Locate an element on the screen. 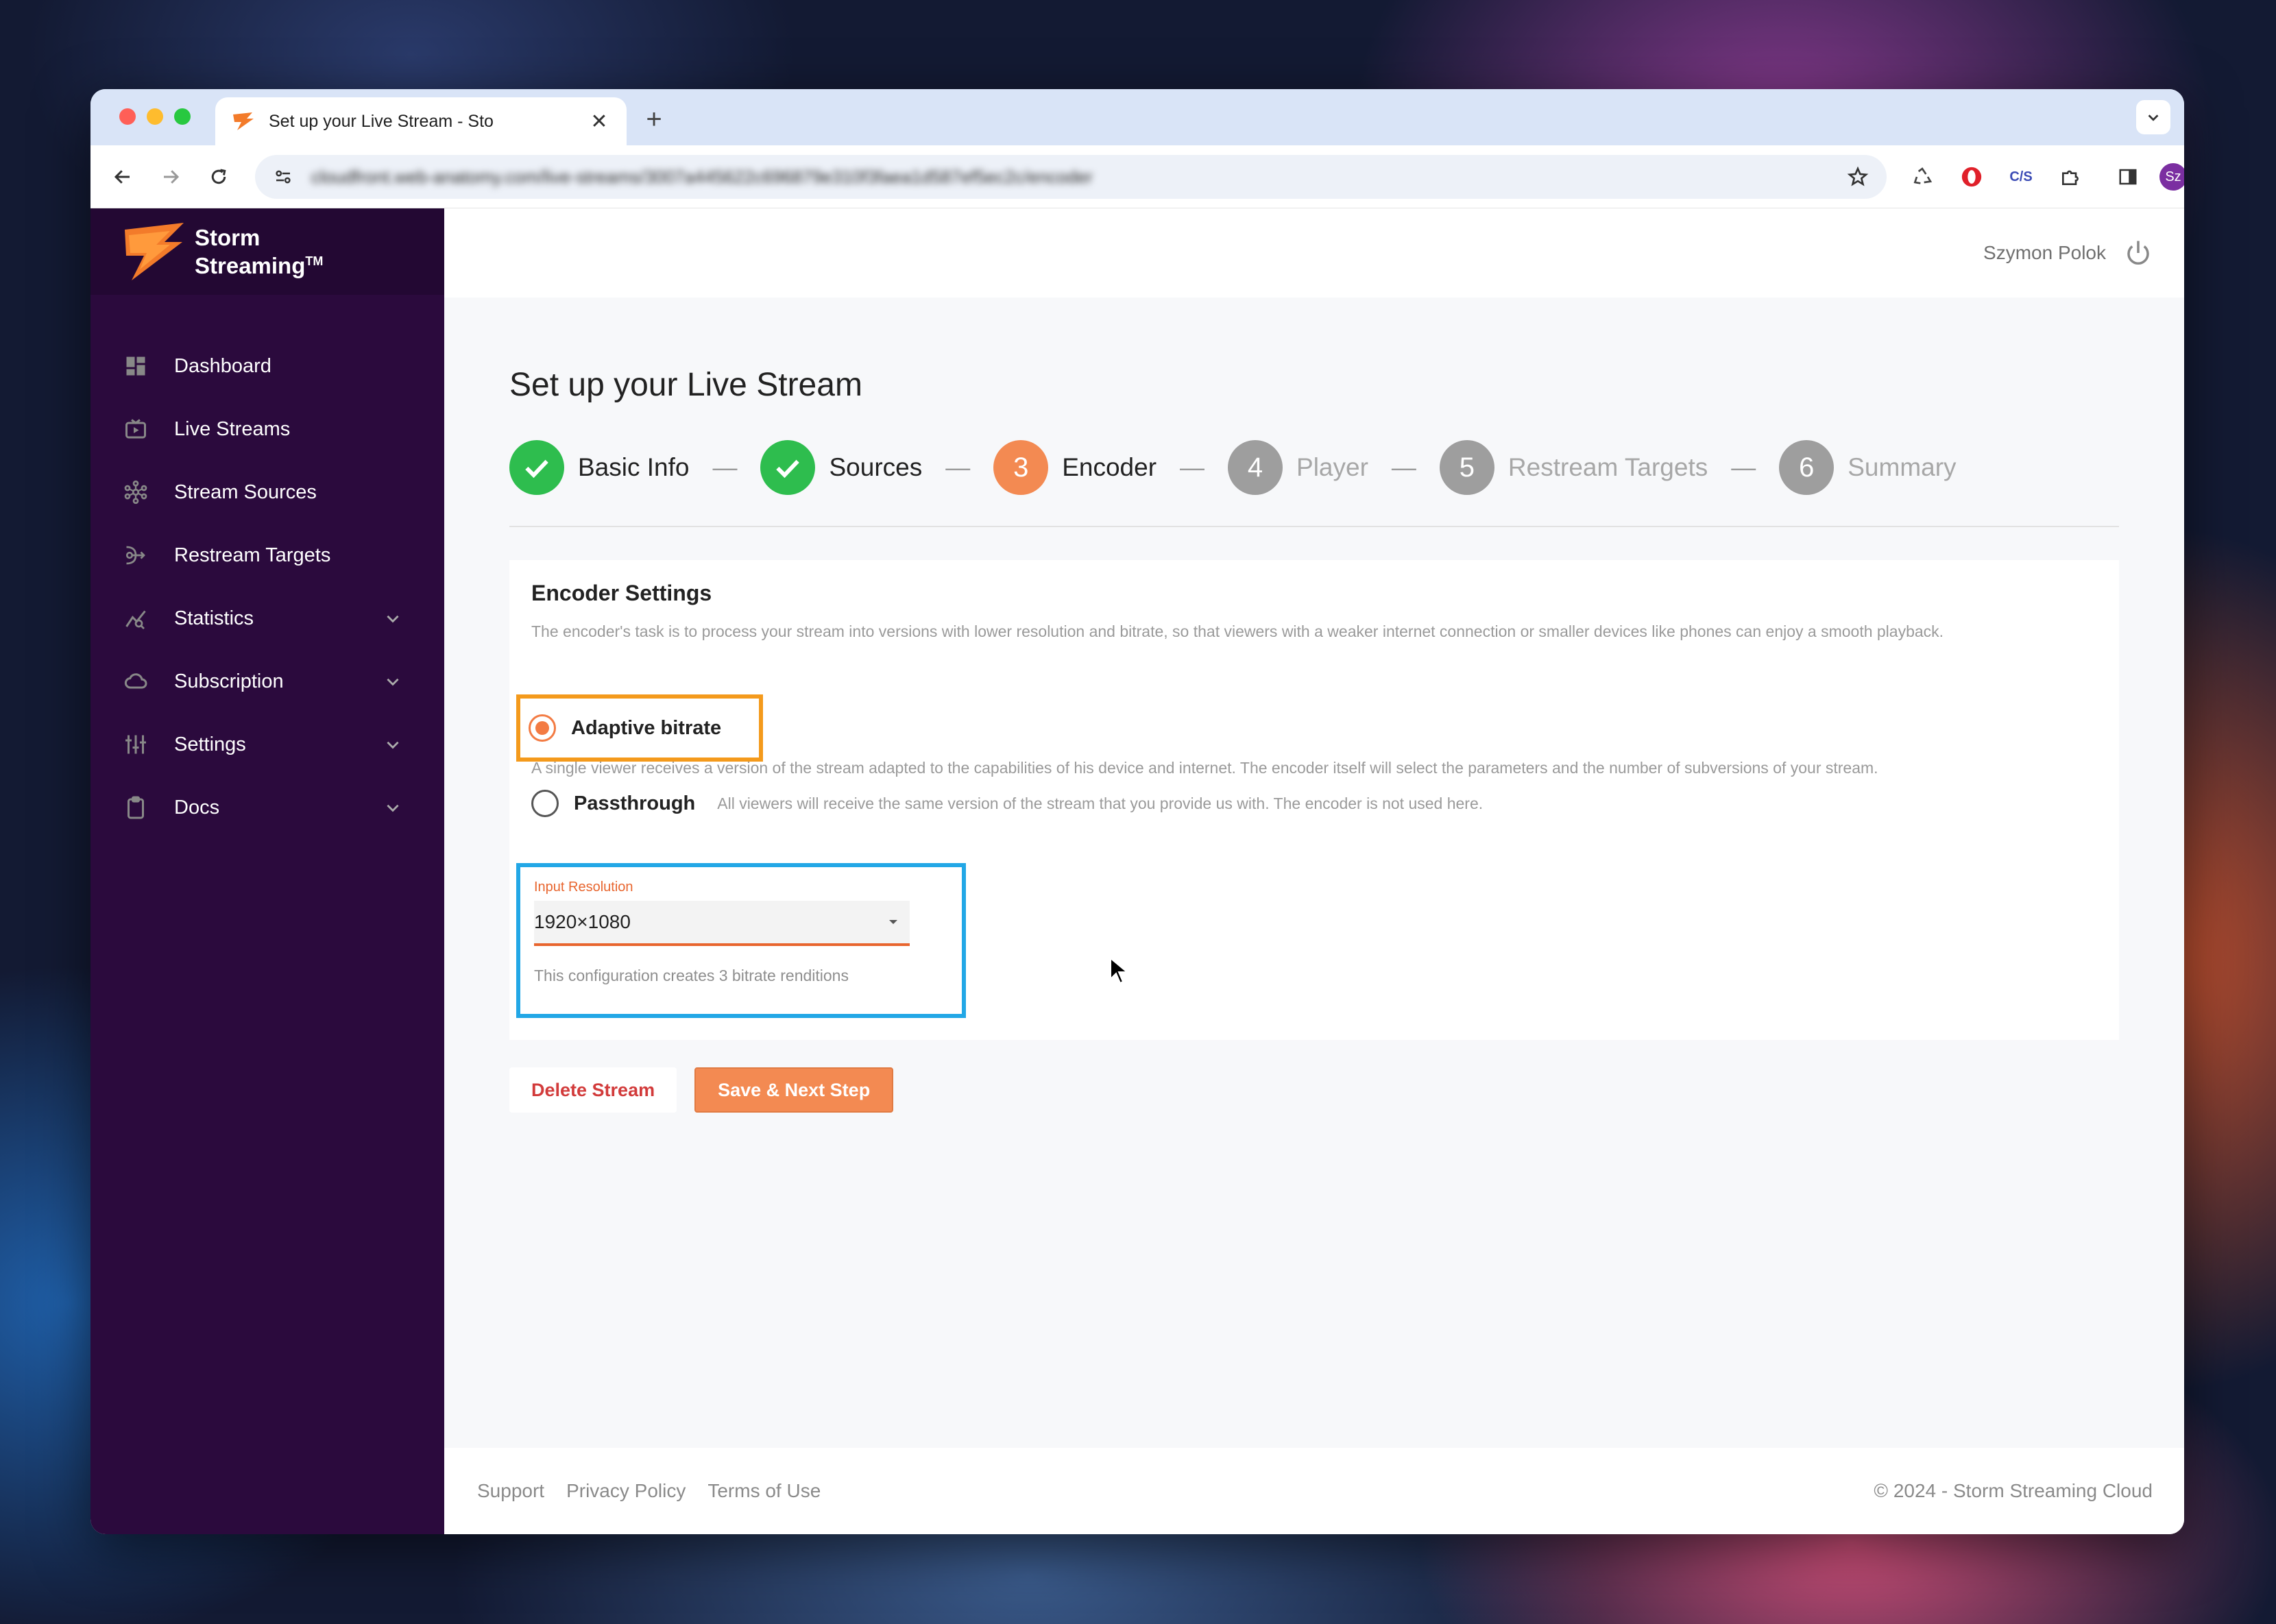  footer-link-privacy-policy: Privacy Policy is located at coordinates (626, 1491).